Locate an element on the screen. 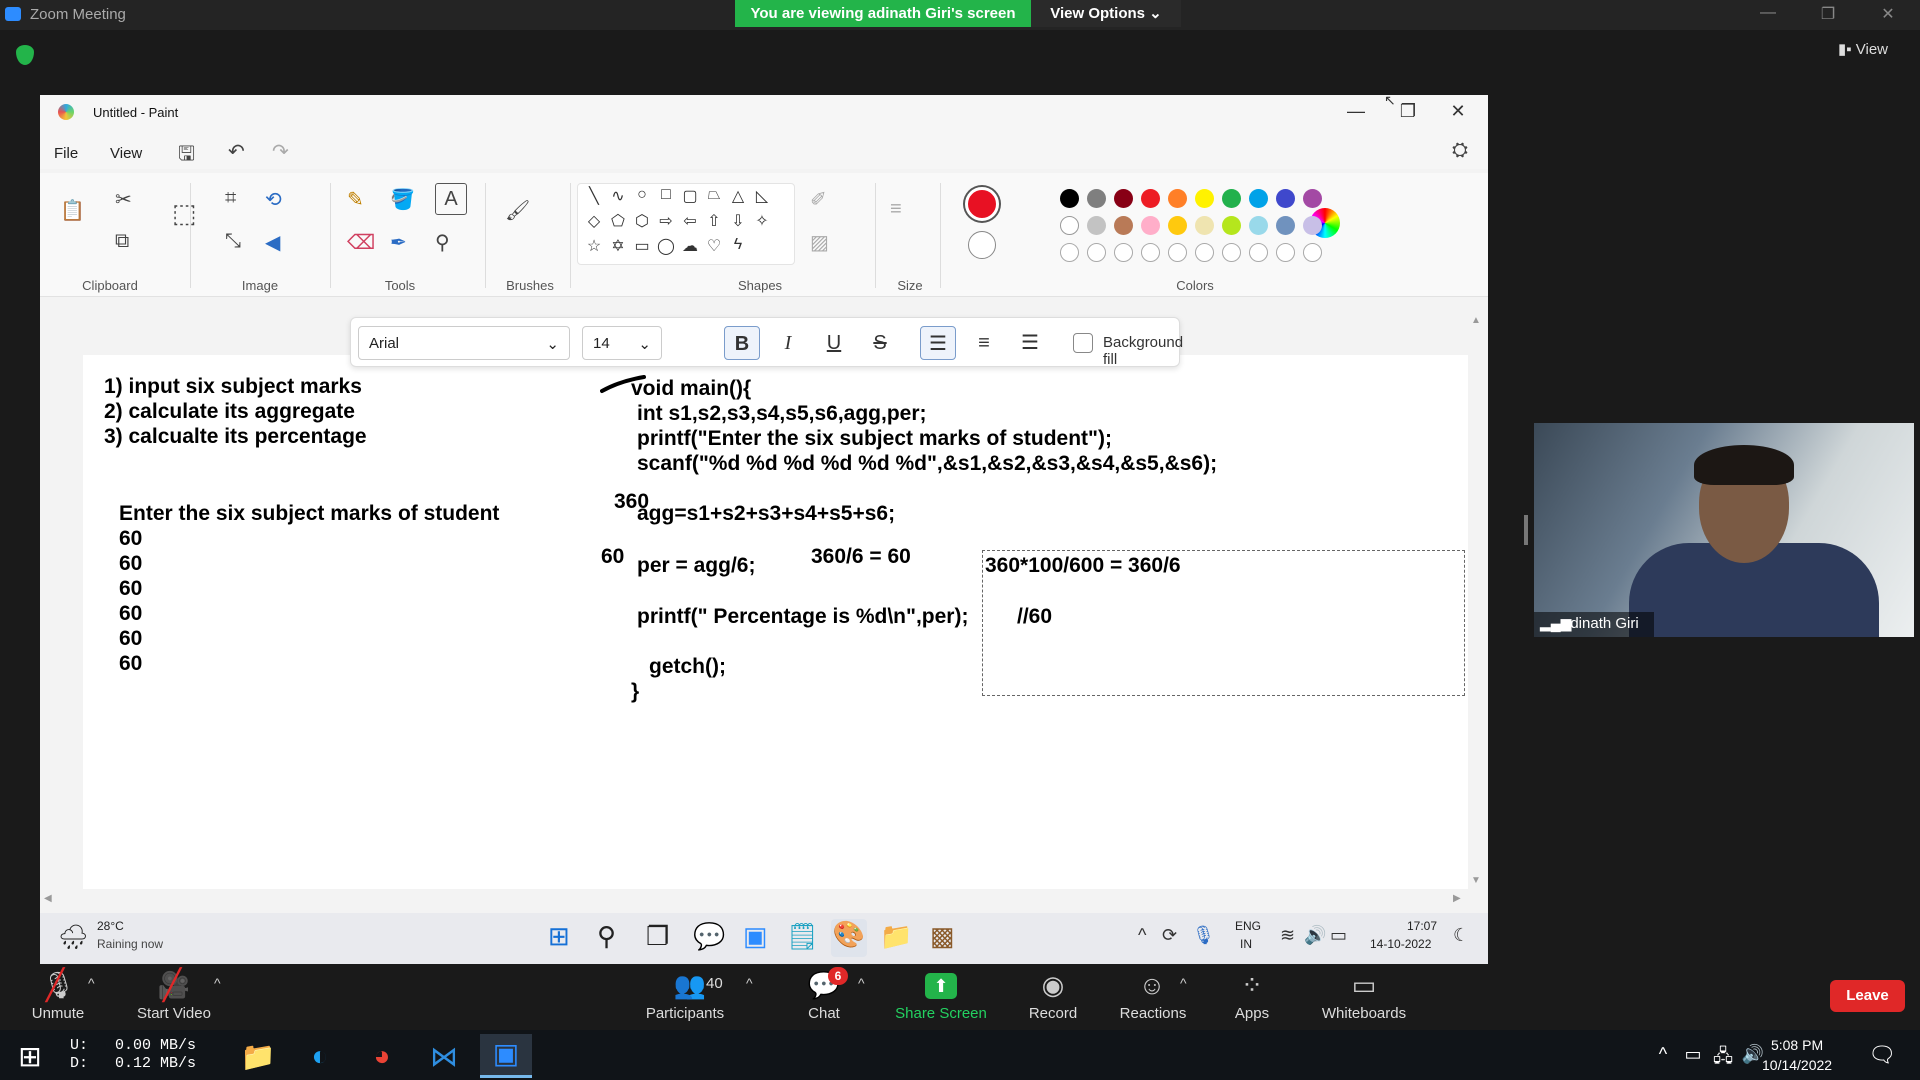 The image size is (1920, 1080). reactions-icon: ☺ is located at coordinates (1152, 985).